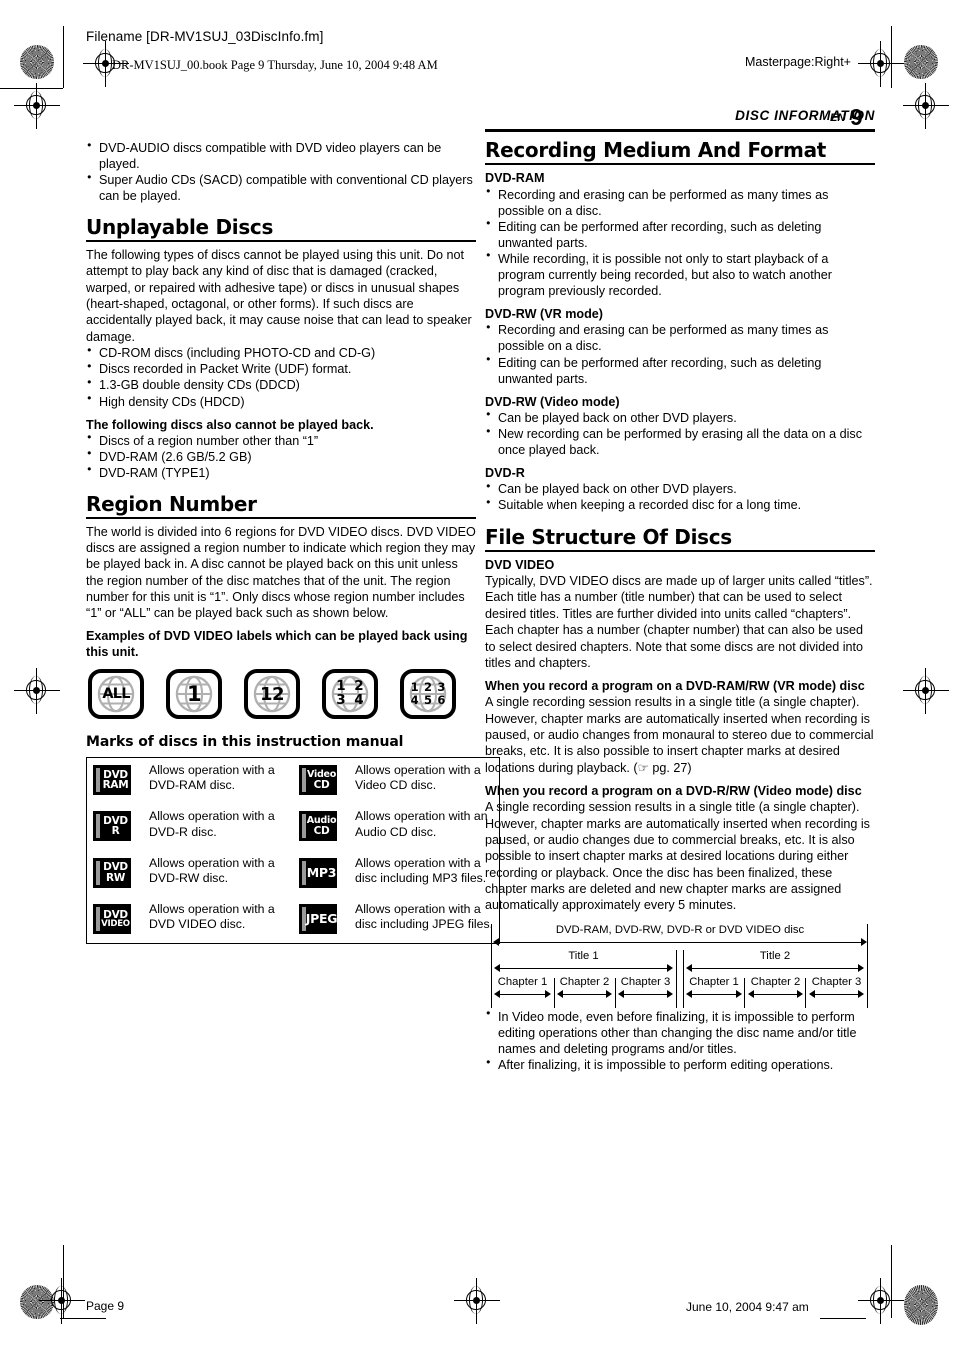  What do you see at coordinates (747, 1307) in the screenshot?
I see `footer-date-label: June 10, 2004 9:47 am` at bounding box center [747, 1307].